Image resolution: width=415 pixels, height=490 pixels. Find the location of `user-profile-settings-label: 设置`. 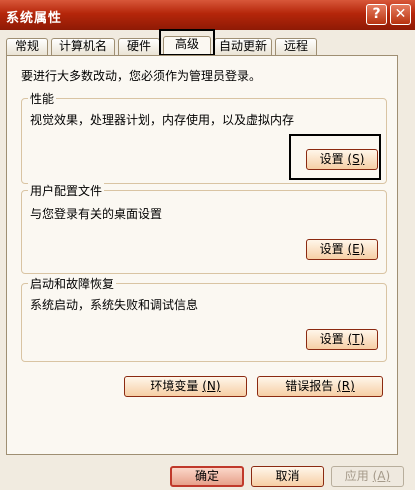

user-profile-settings-label: 设置 is located at coordinates (331, 249).